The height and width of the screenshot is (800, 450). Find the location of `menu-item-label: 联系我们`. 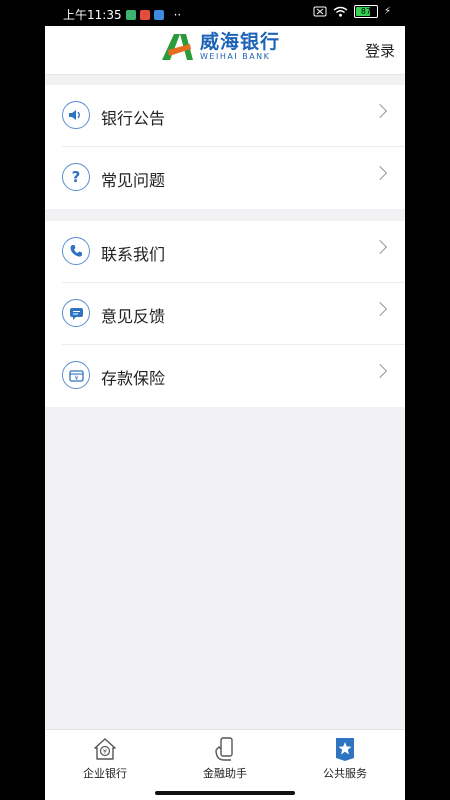

menu-item-label: 联系我们 is located at coordinates (133, 254).